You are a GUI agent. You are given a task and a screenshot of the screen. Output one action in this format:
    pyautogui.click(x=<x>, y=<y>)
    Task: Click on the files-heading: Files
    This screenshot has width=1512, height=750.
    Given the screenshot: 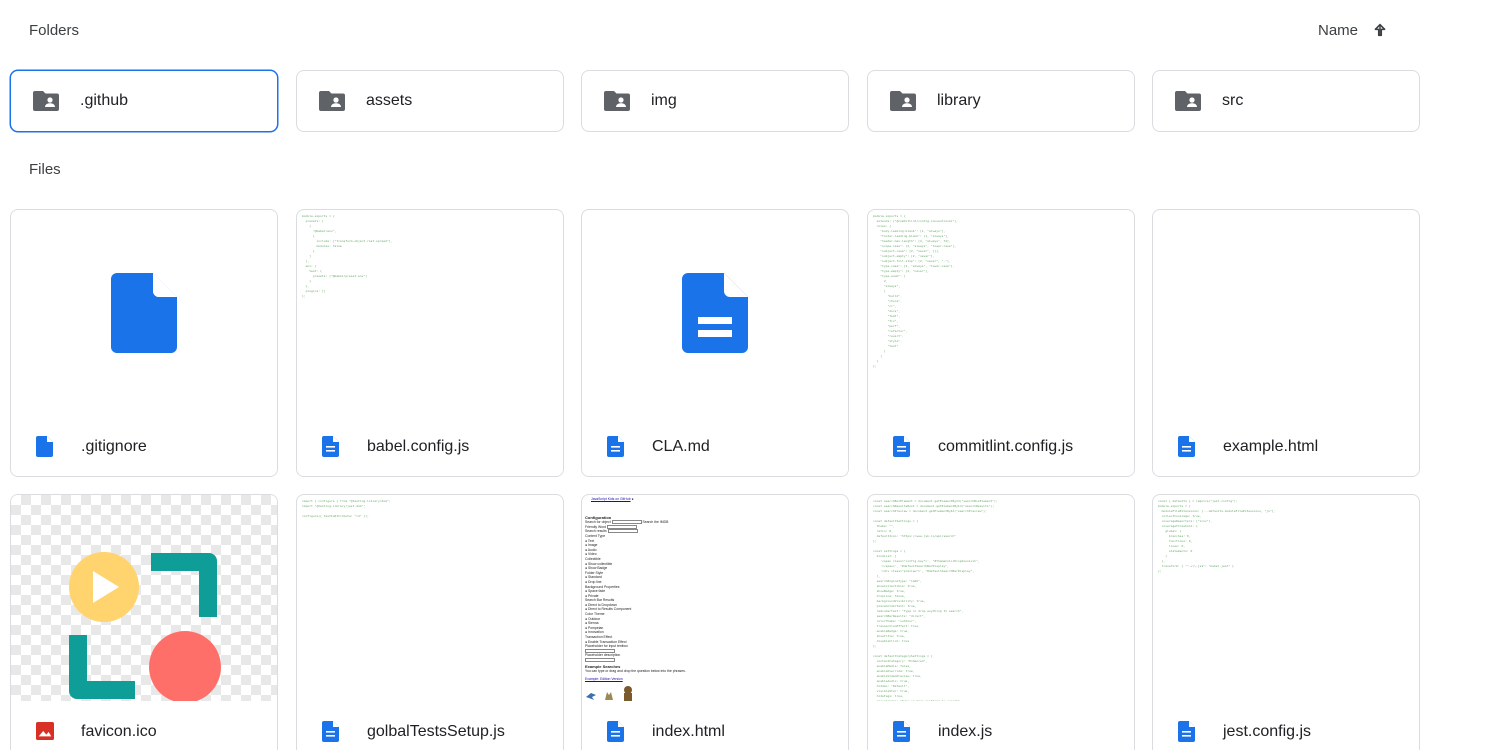 What is the action you would take?
    pyautogui.click(x=45, y=169)
    